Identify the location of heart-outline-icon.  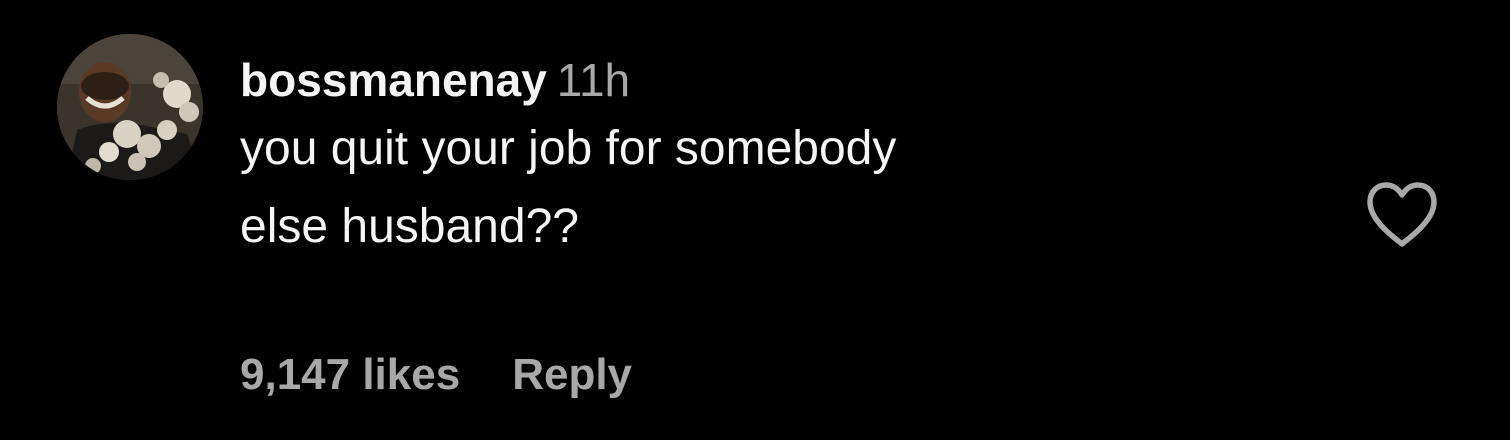
(1402, 214).